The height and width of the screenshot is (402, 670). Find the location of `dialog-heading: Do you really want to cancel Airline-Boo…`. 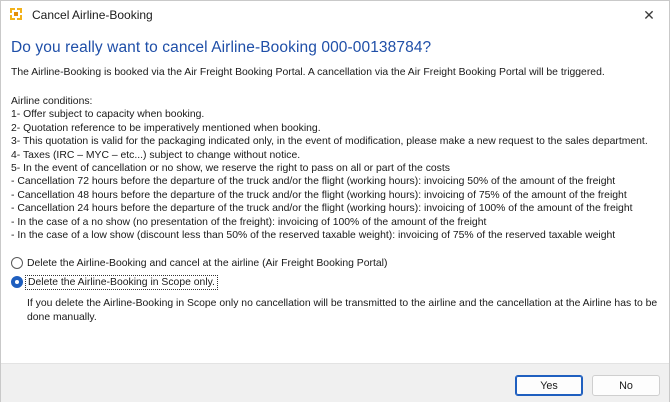

dialog-heading: Do you really want to cancel Airline-Boo… is located at coordinates (221, 47).